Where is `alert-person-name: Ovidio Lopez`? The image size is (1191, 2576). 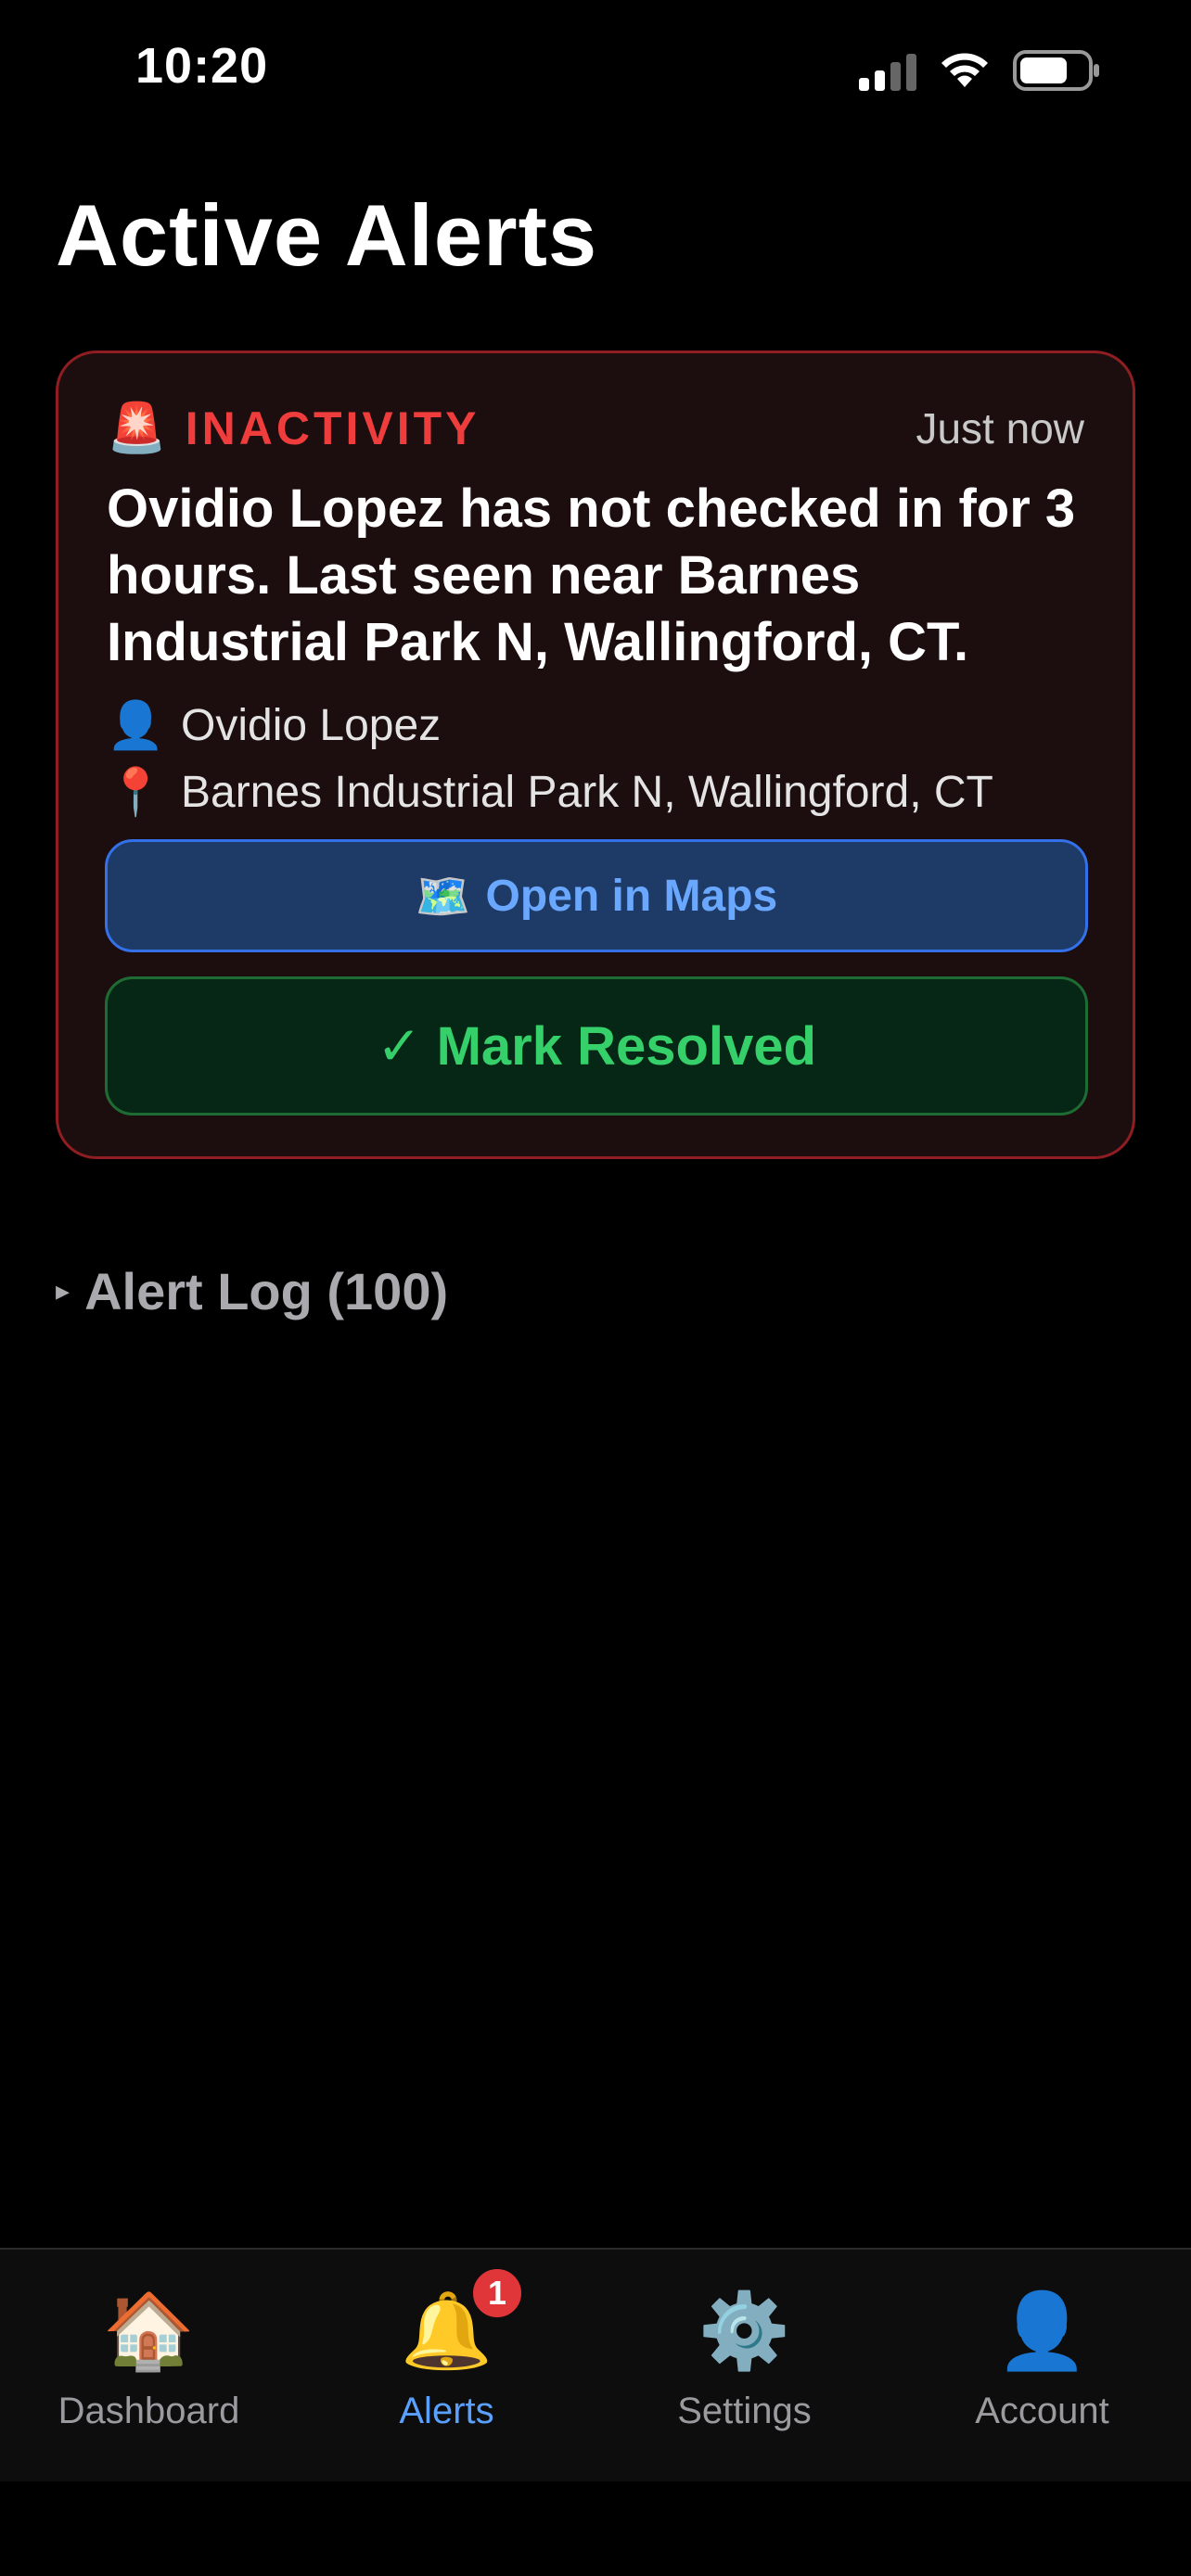
alert-person-name: Ovidio Lopez is located at coordinates (311, 726).